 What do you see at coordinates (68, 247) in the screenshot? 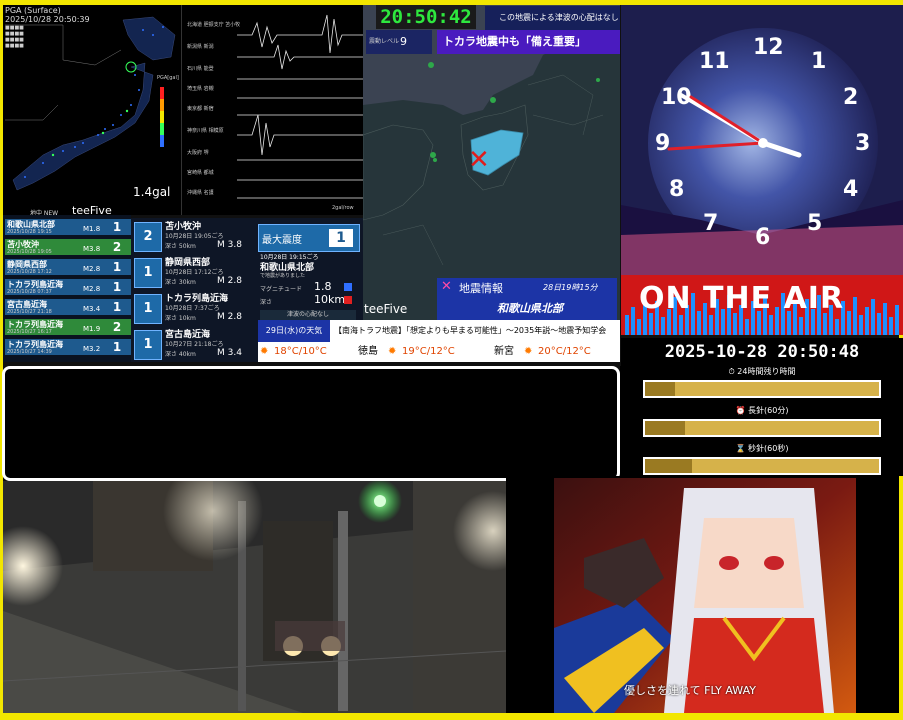
I see `list-item: 苫小牧沖 2025/10/28 19:05 M3.8 2` at bounding box center [68, 247].